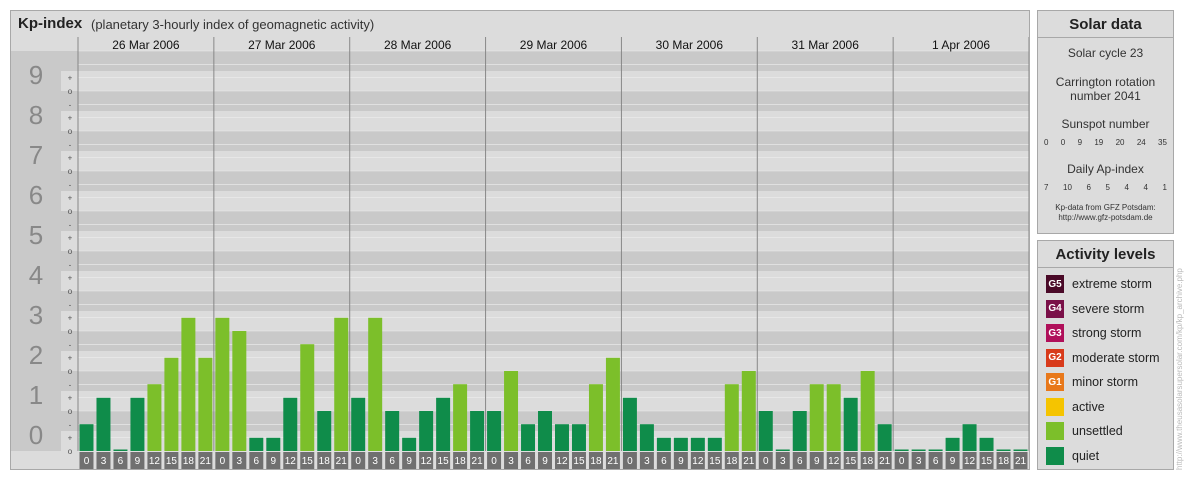  Describe the element at coordinates (36, 115) in the screenshot. I see `y-tick-label: 8` at that location.